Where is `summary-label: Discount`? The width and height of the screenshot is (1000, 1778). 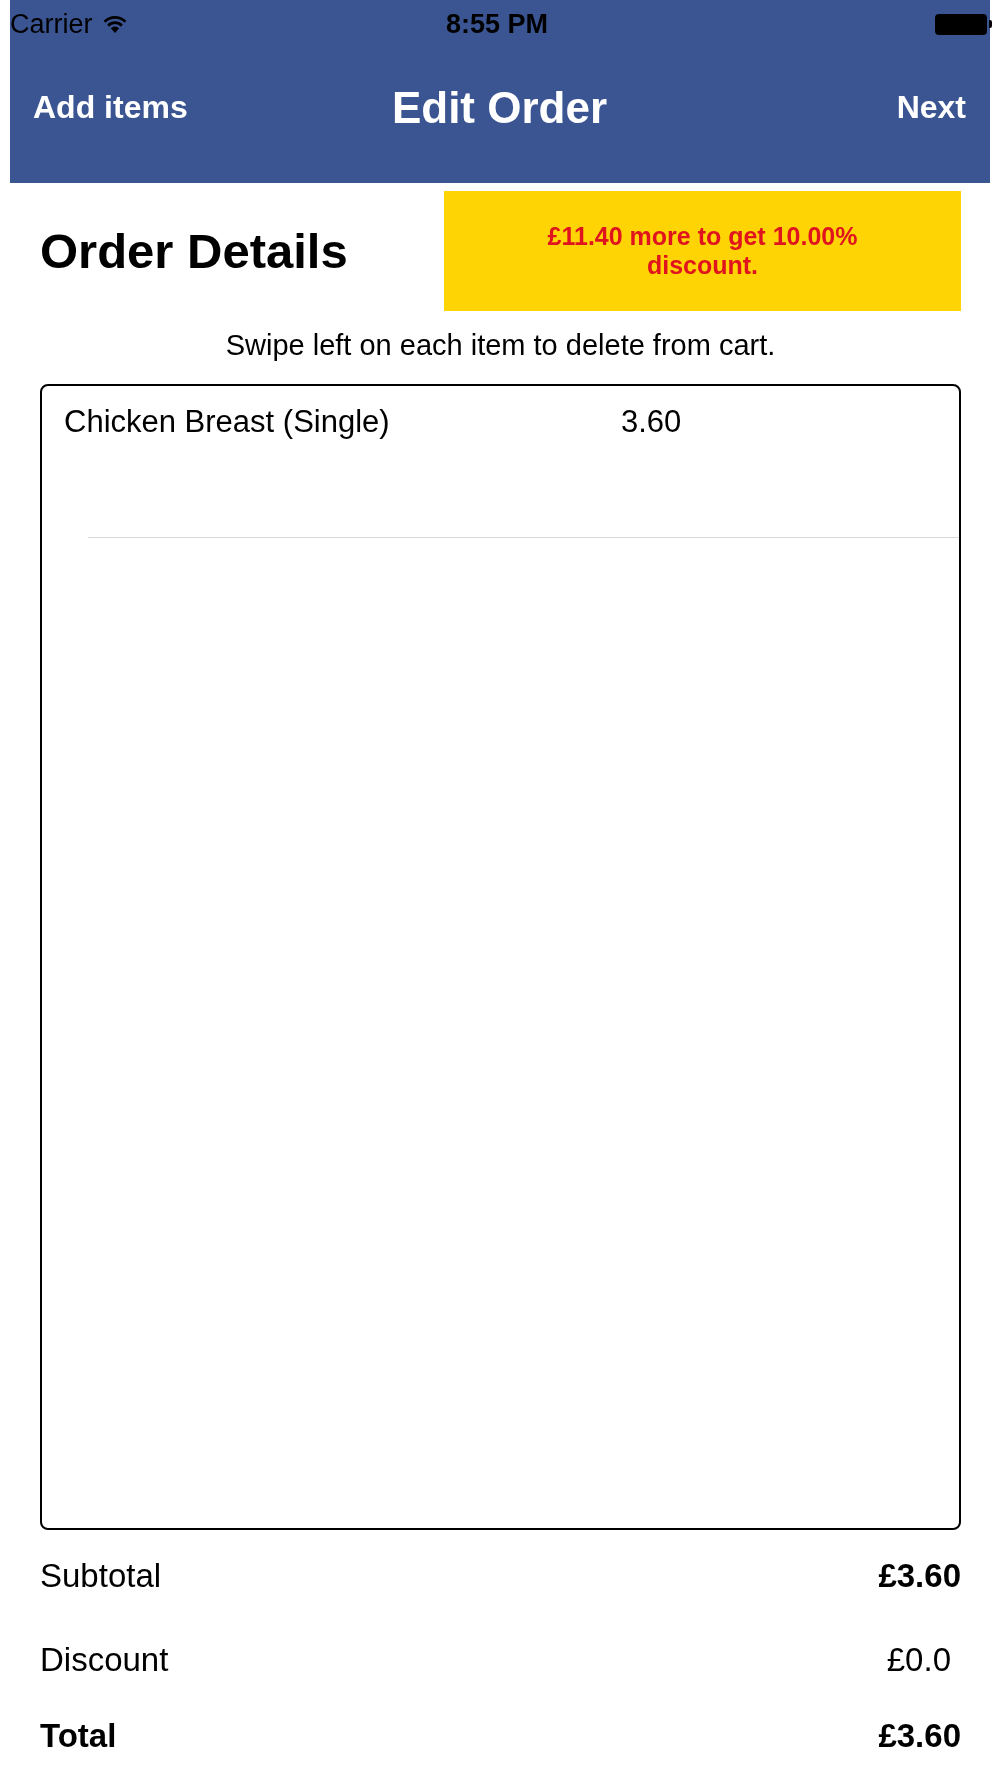
summary-label: Discount is located at coordinates (104, 1660).